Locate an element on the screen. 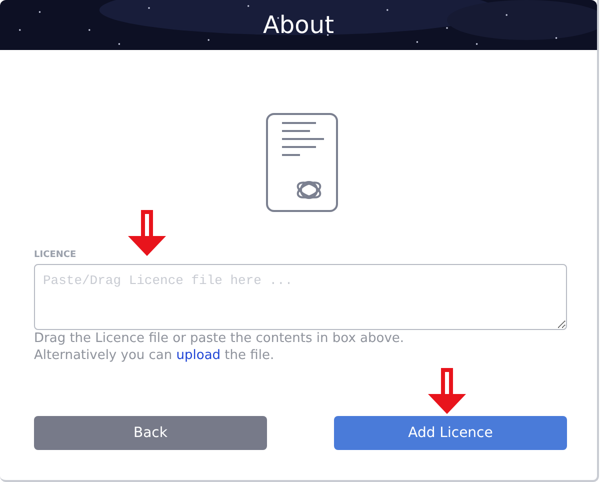 The width and height of the screenshot is (601, 482). upload-link: upload is located at coordinates (198, 355).